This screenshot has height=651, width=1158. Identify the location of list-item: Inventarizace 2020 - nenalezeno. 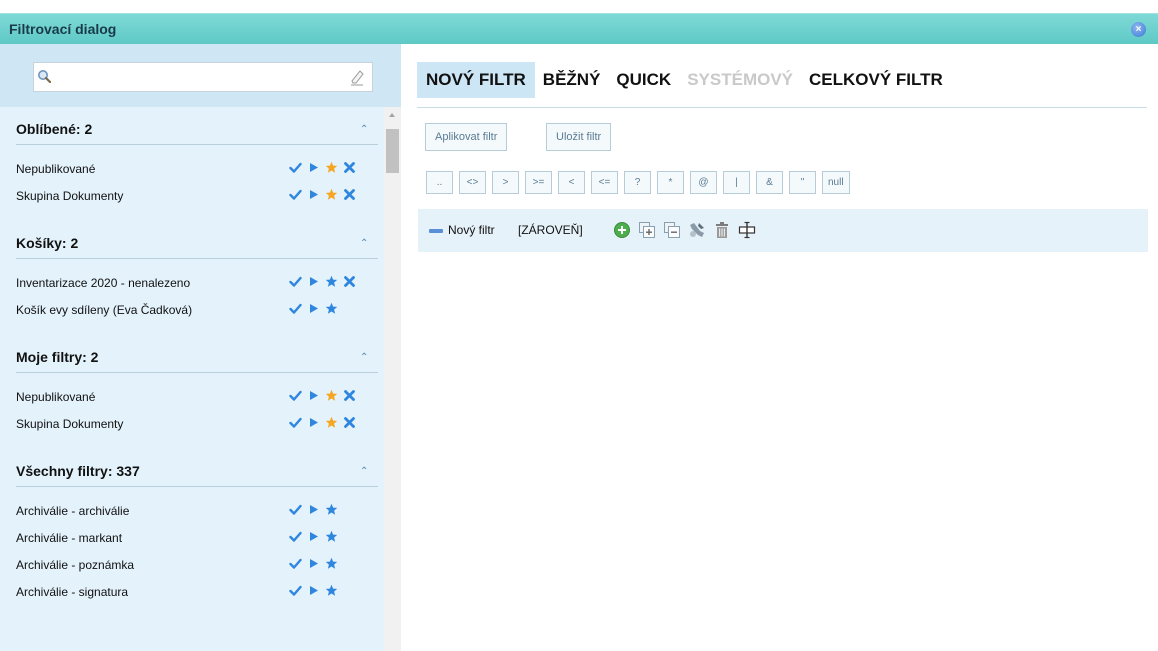
(192, 282).